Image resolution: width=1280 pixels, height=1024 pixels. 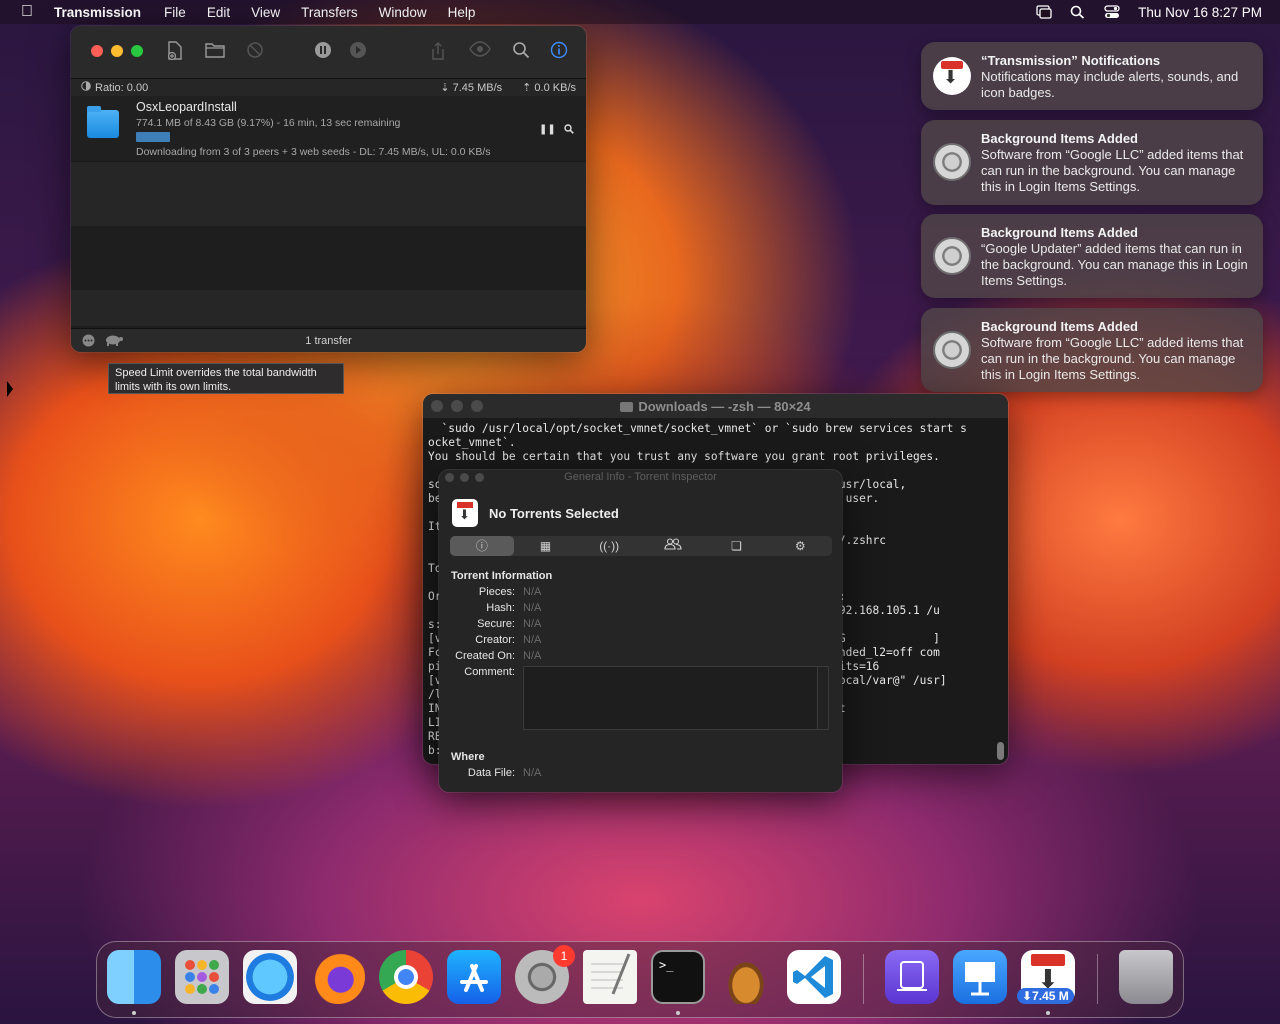 What do you see at coordinates (676, 698) in the screenshot?
I see `comment-textarea` at bounding box center [676, 698].